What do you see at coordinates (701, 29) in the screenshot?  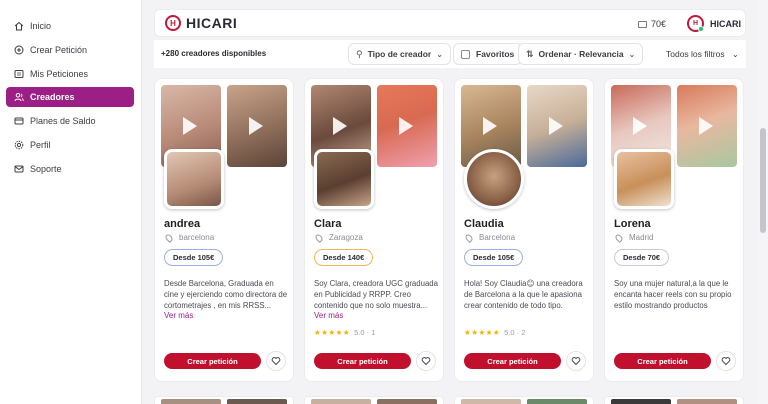 I see `online-status-icon` at bounding box center [701, 29].